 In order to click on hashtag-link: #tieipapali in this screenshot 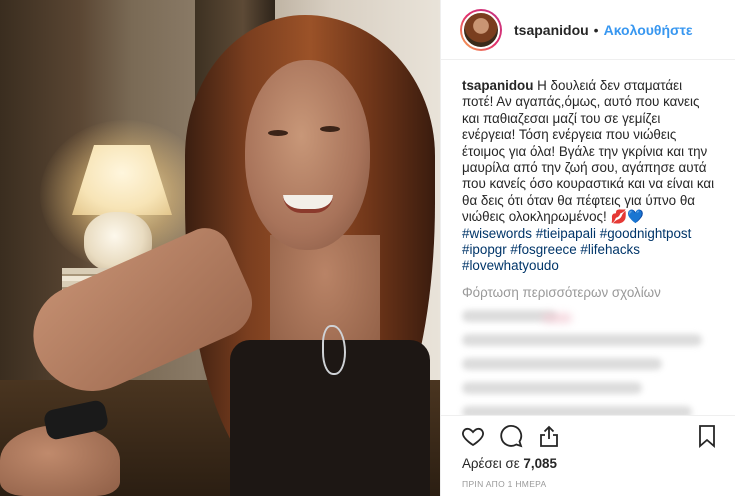, I will do `click(566, 233)`.